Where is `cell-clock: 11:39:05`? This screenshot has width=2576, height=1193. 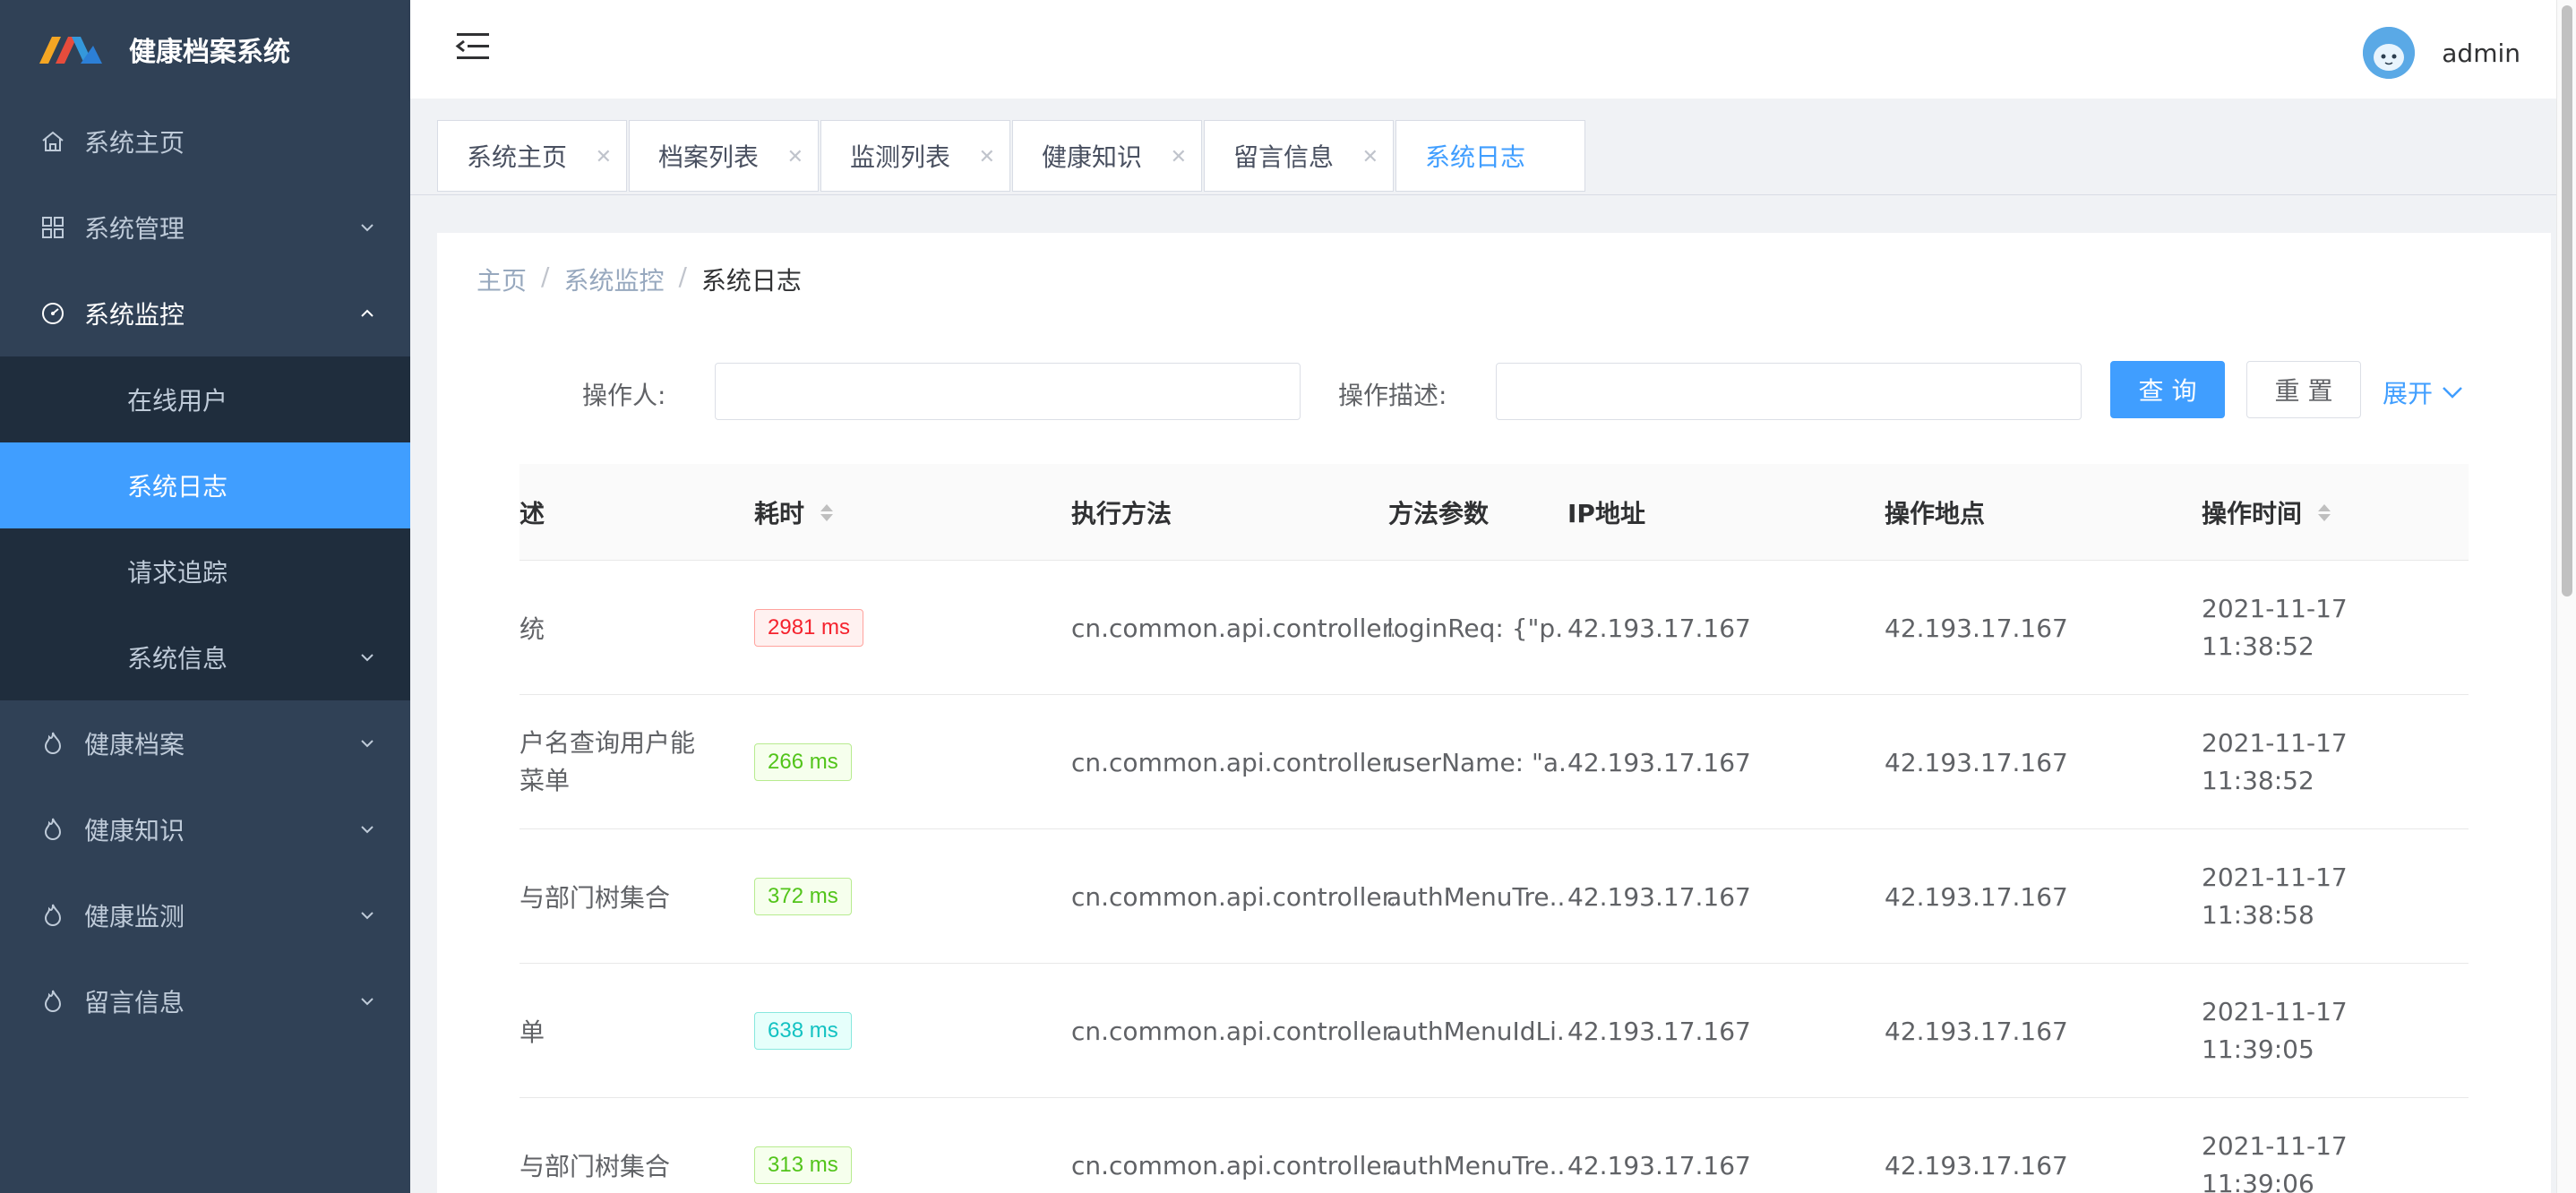
cell-clock: 11:39:05 is located at coordinates (2258, 1049).